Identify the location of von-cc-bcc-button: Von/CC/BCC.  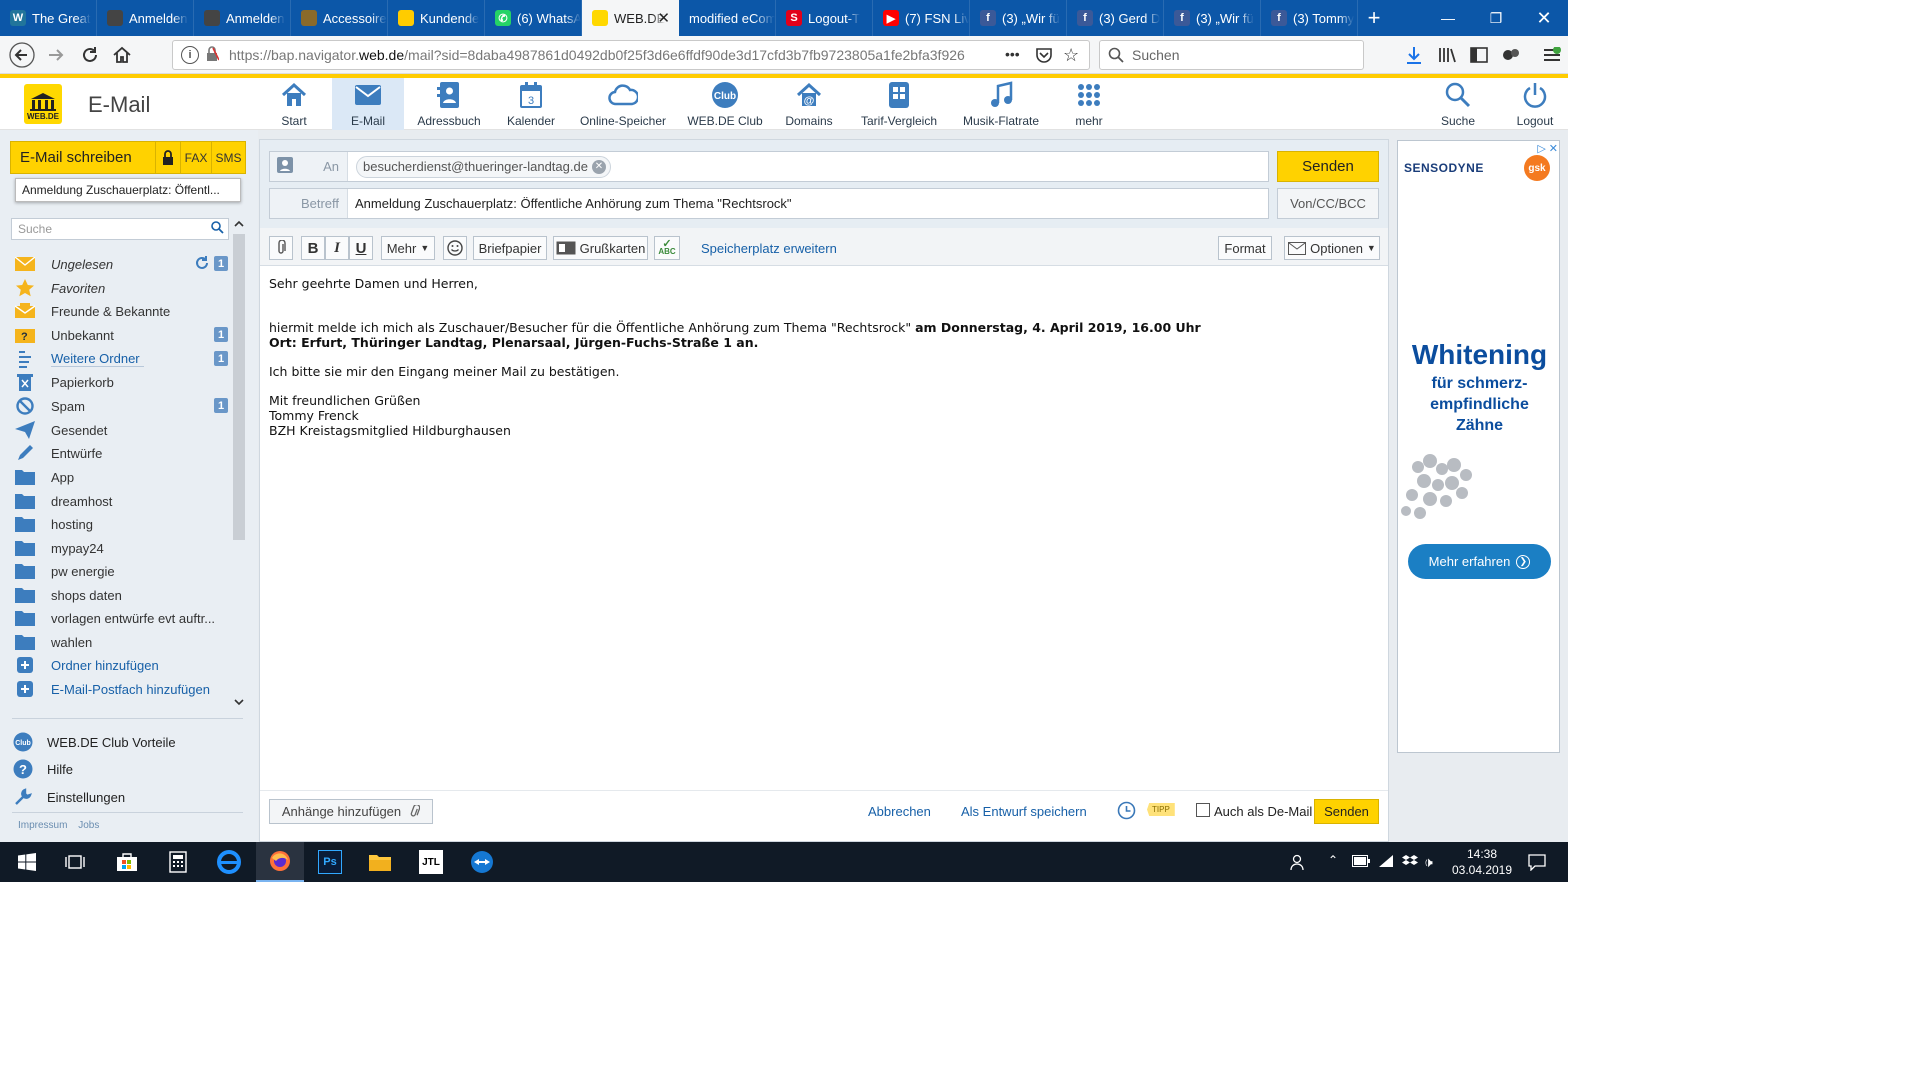
(1328, 203).